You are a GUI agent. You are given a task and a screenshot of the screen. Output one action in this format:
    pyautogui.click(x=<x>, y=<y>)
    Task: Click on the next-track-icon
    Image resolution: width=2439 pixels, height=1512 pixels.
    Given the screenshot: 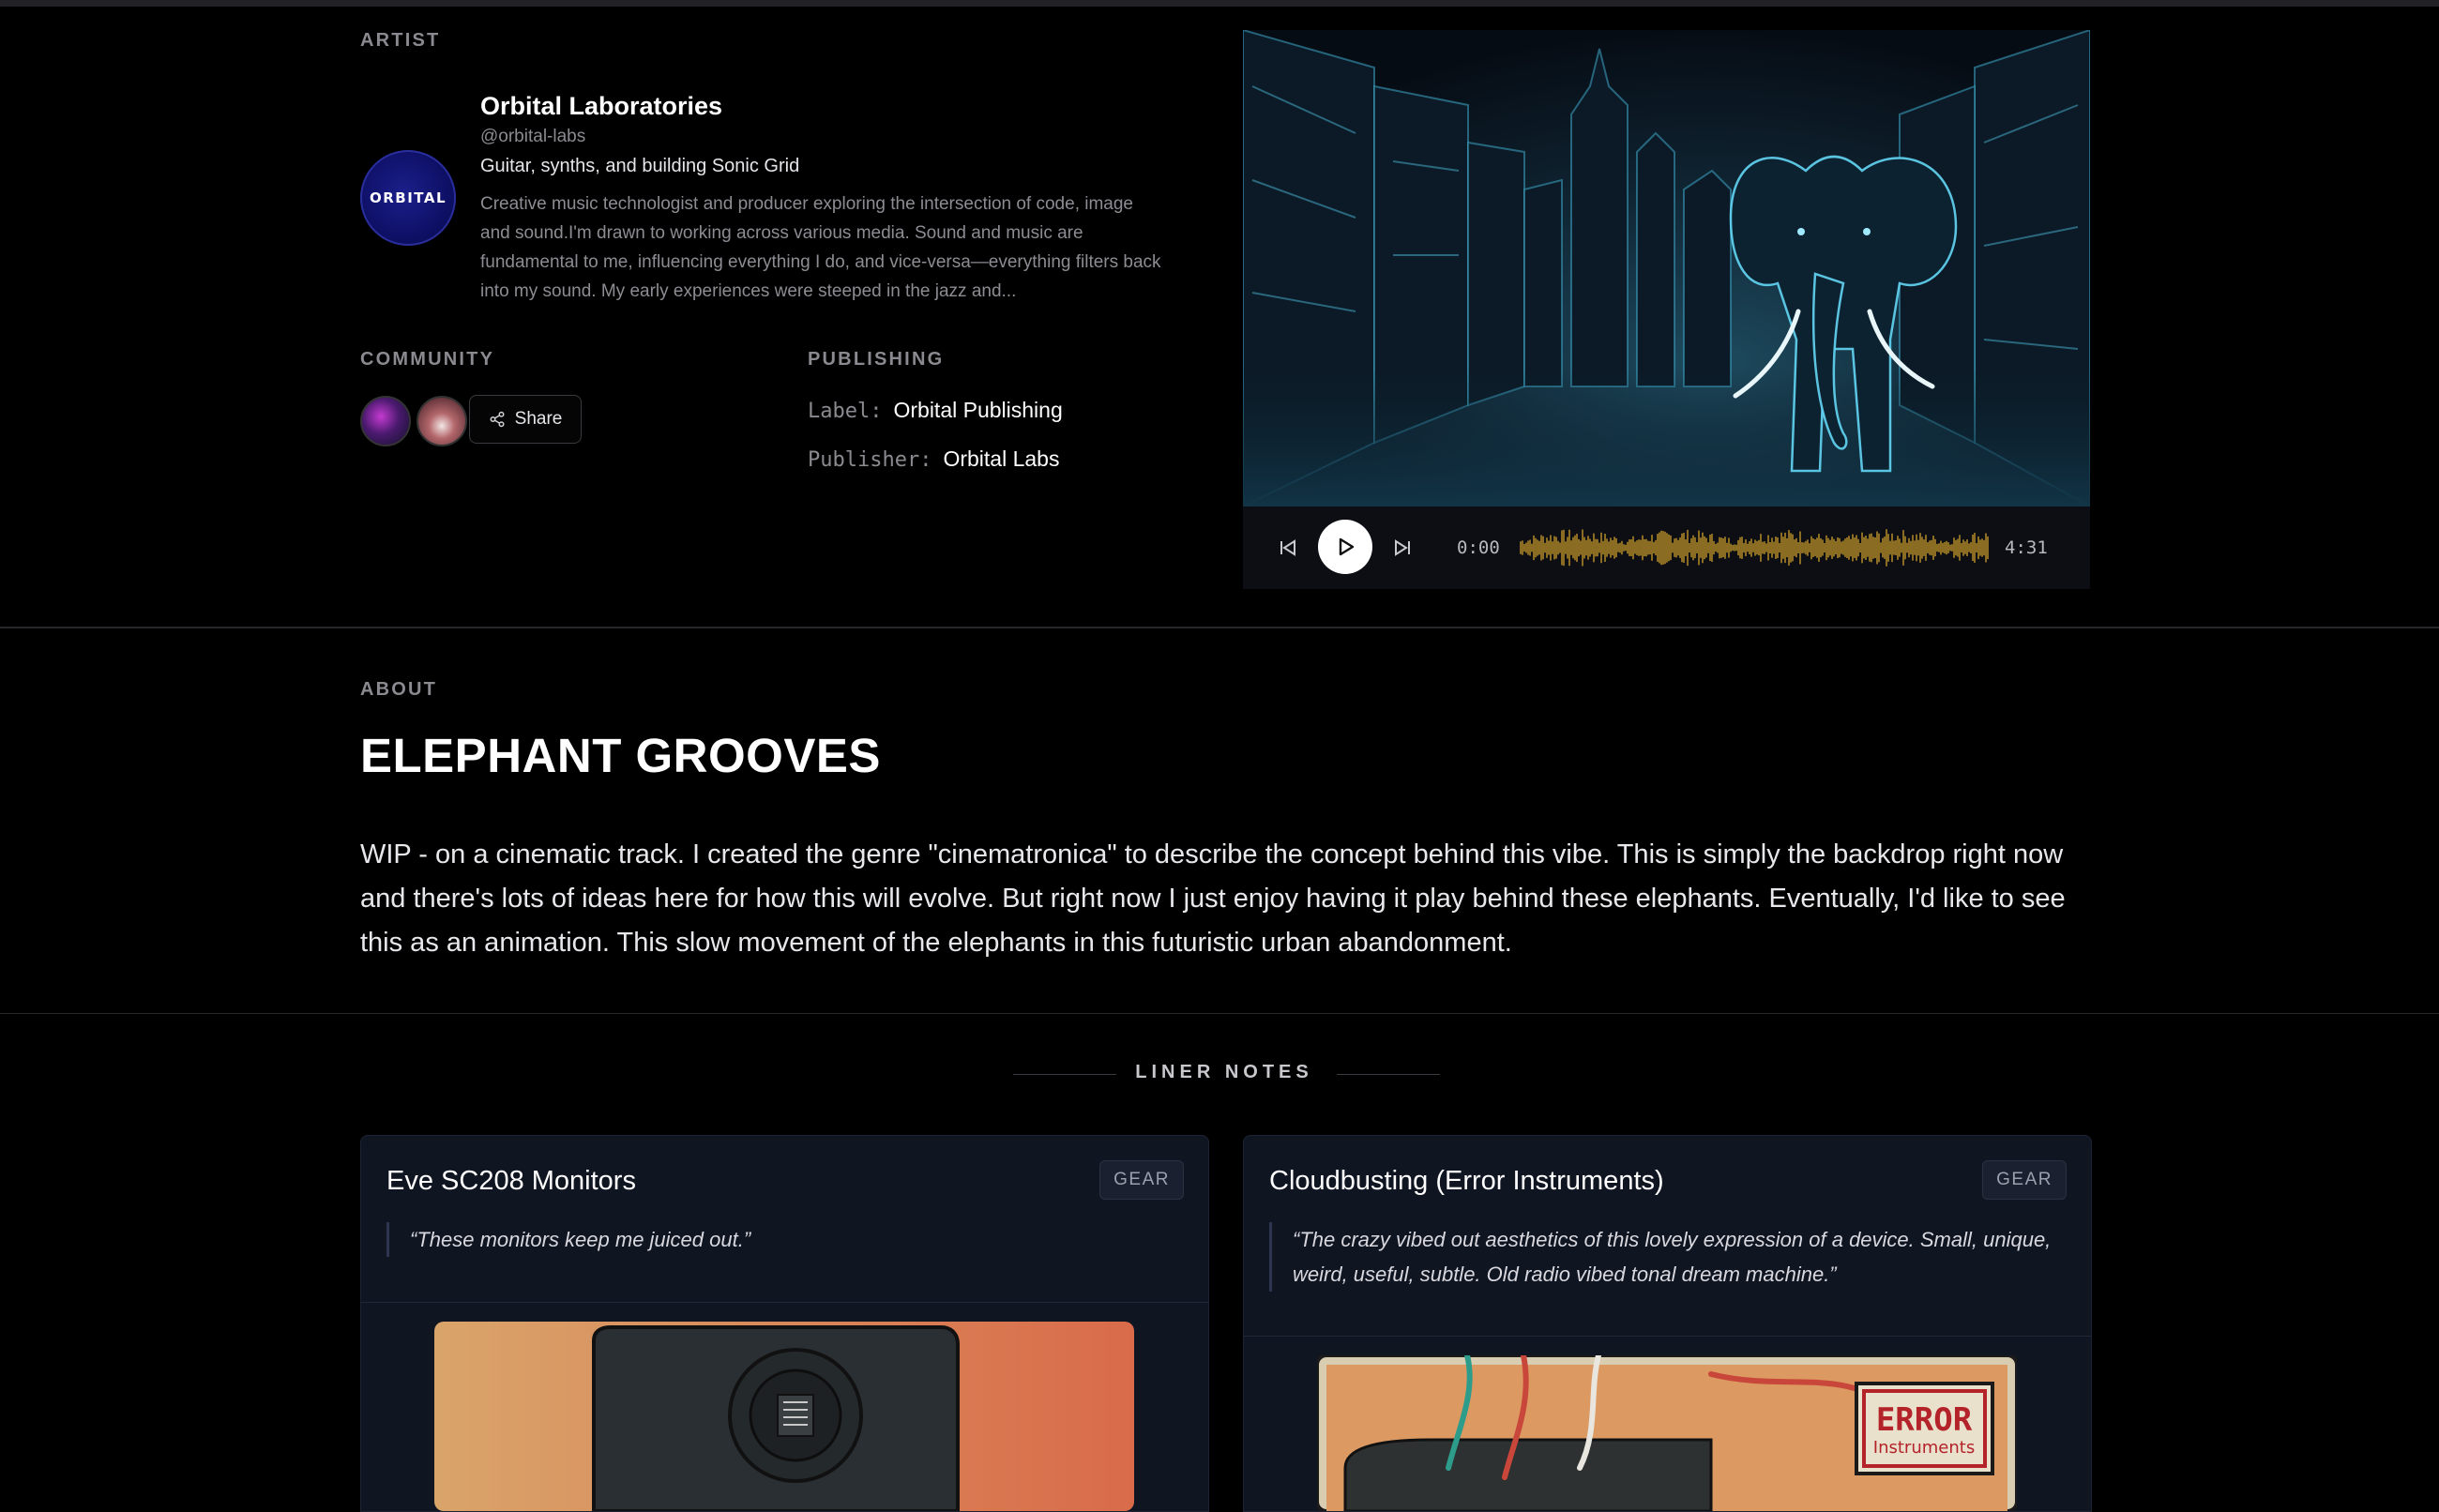 What is the action you would take?
    pyautogui.click(x=1402, y=547)
    